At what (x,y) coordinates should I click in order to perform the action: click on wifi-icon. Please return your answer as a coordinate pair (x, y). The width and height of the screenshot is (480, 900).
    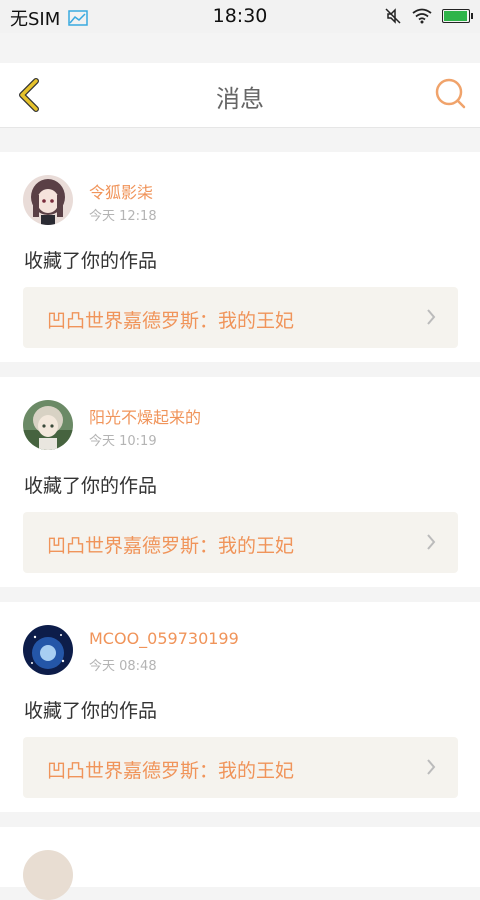
    Looking at the image, I should click on (422, 16).